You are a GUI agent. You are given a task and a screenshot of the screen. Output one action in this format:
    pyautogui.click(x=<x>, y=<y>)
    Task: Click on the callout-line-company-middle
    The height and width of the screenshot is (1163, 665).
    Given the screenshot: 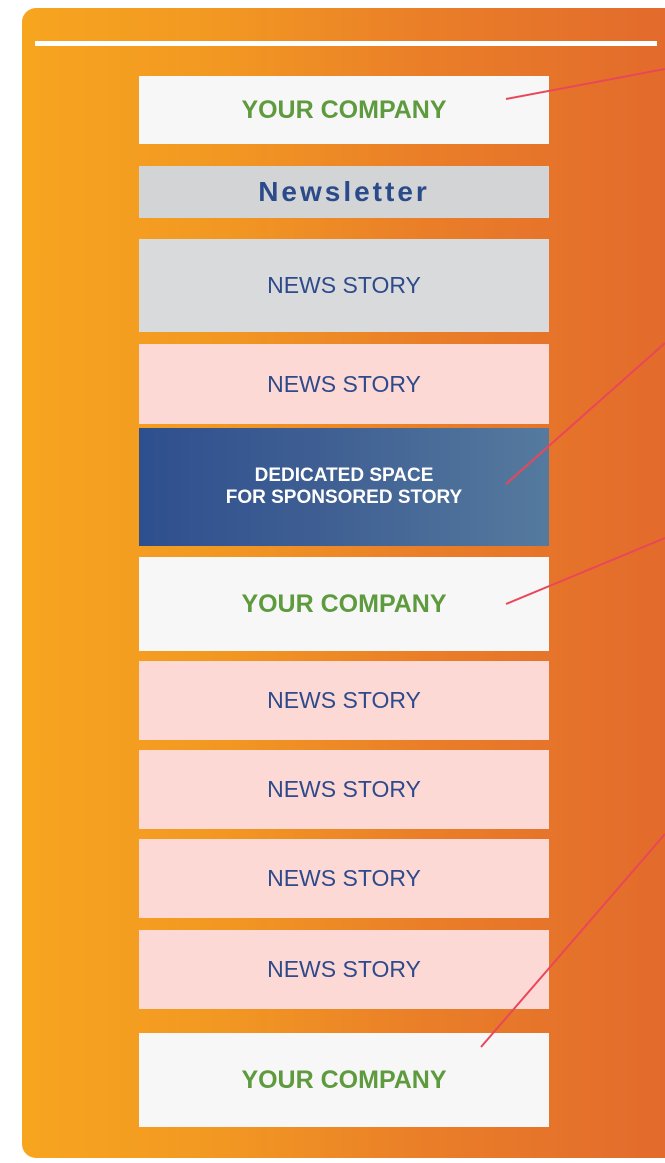 What is the action you would take?
    pyautogui.click(x=585, y=571)
    